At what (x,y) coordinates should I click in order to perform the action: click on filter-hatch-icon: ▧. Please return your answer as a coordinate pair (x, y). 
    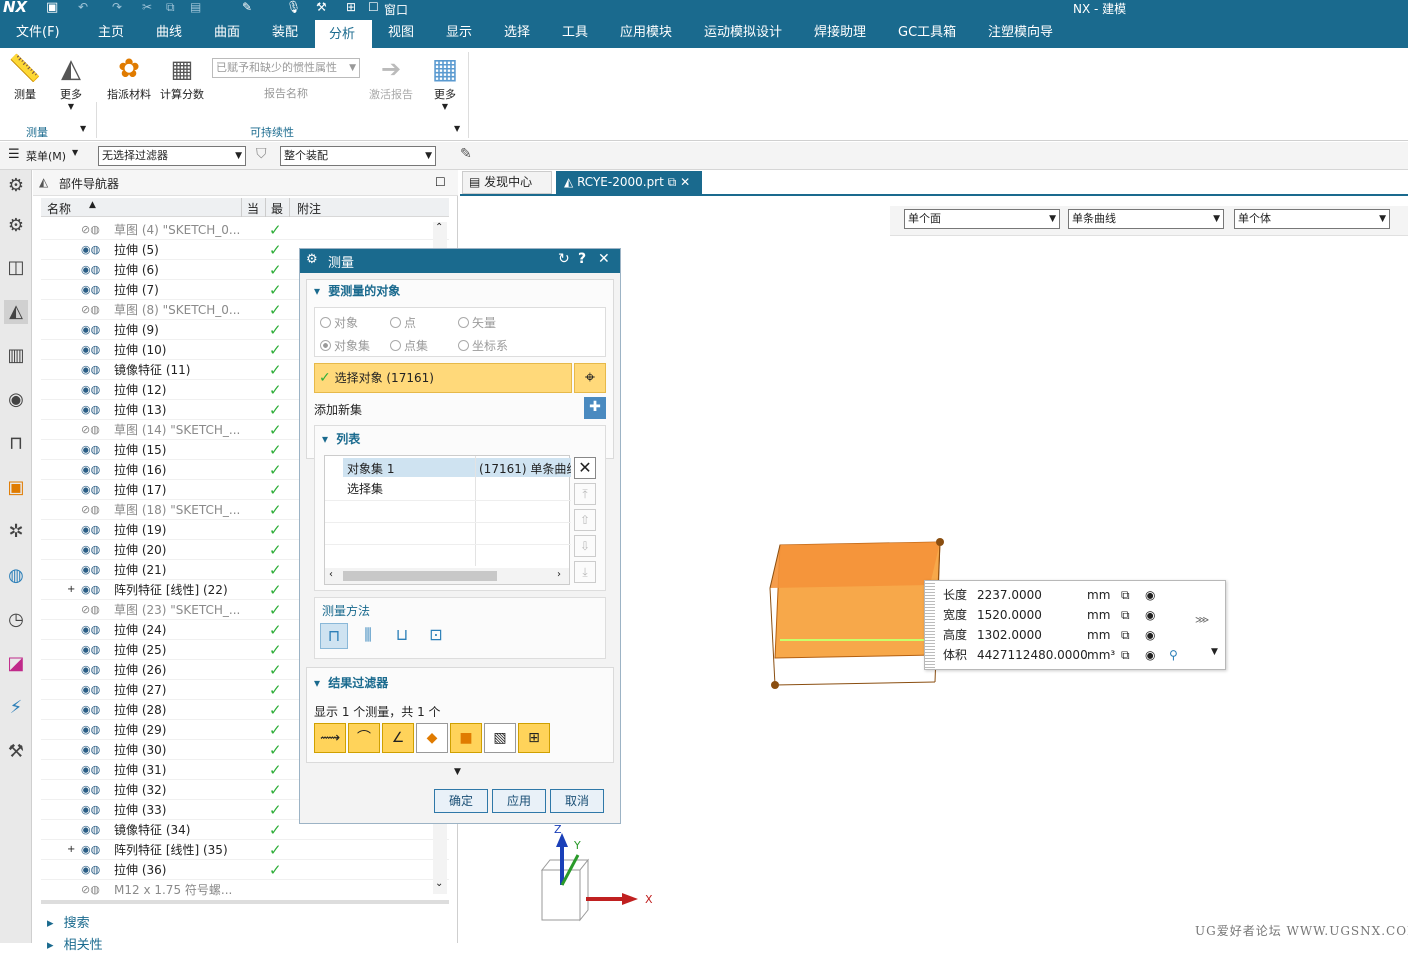
    Looking at the image, I should click on (500, 738).